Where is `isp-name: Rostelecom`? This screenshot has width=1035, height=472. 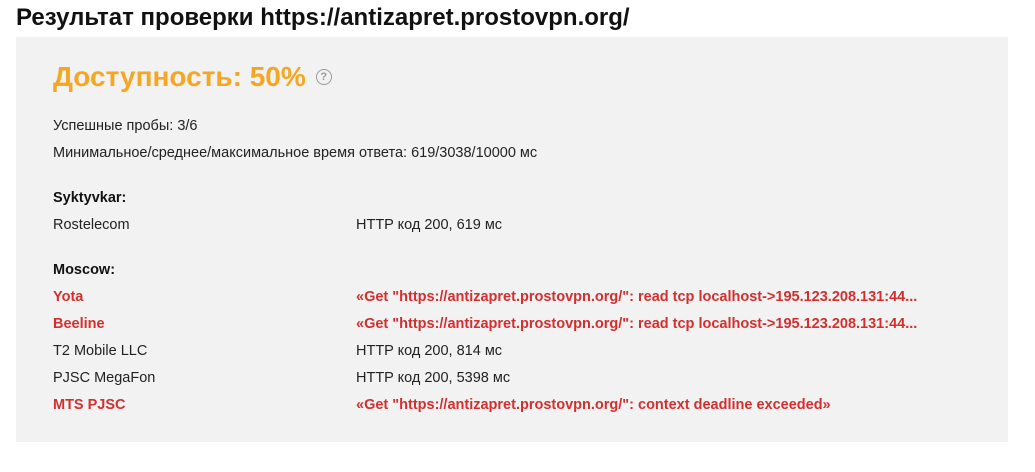 isp-name: Rostelecom is located at coordinates (91, 225).